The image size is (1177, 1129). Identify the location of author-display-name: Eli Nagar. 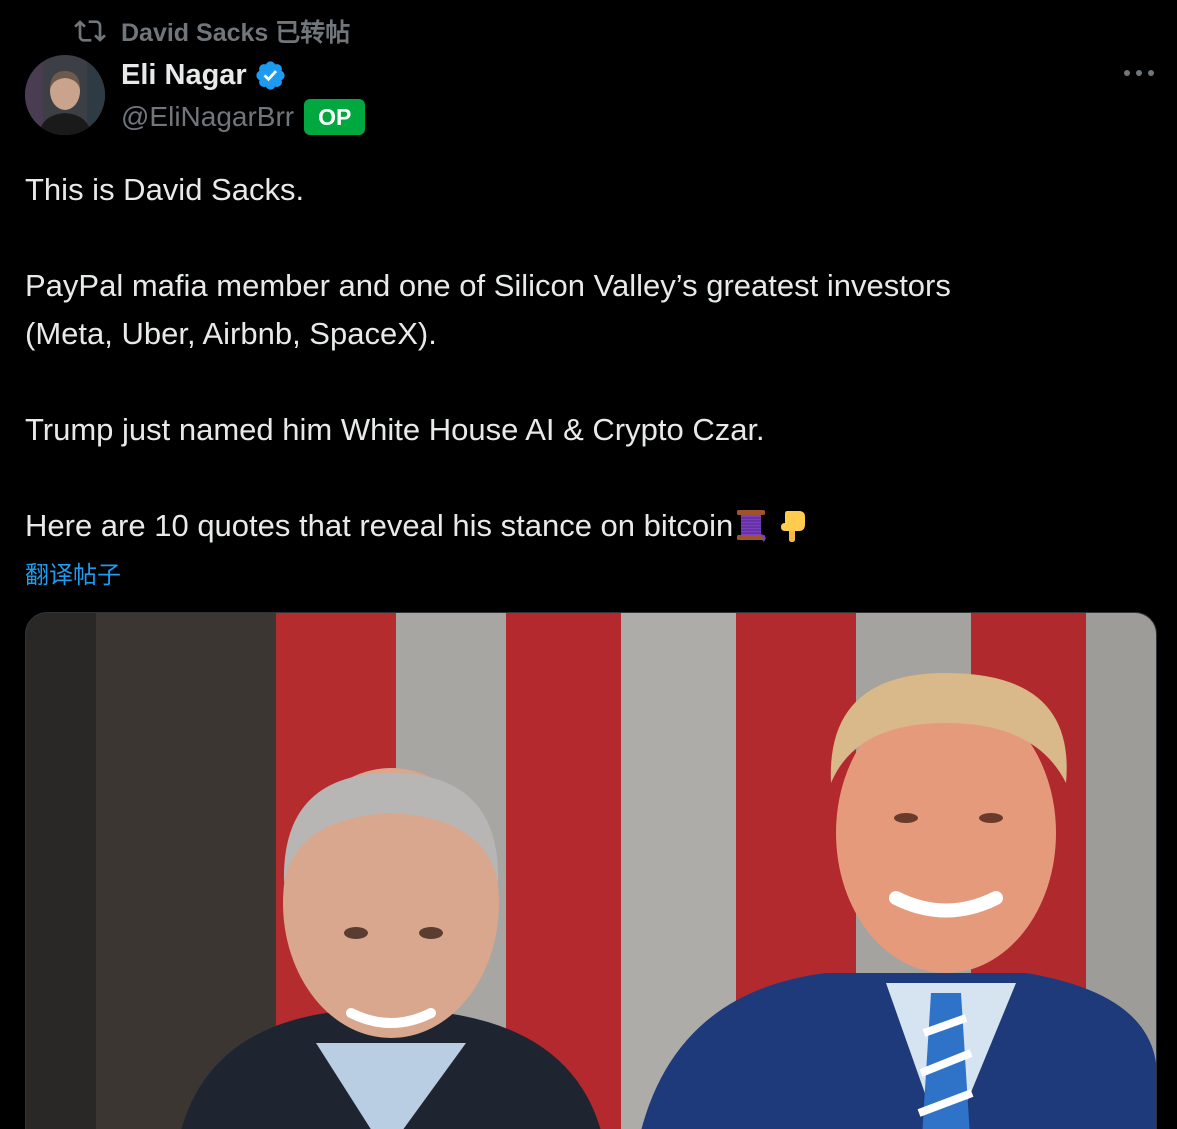
(184, 75).